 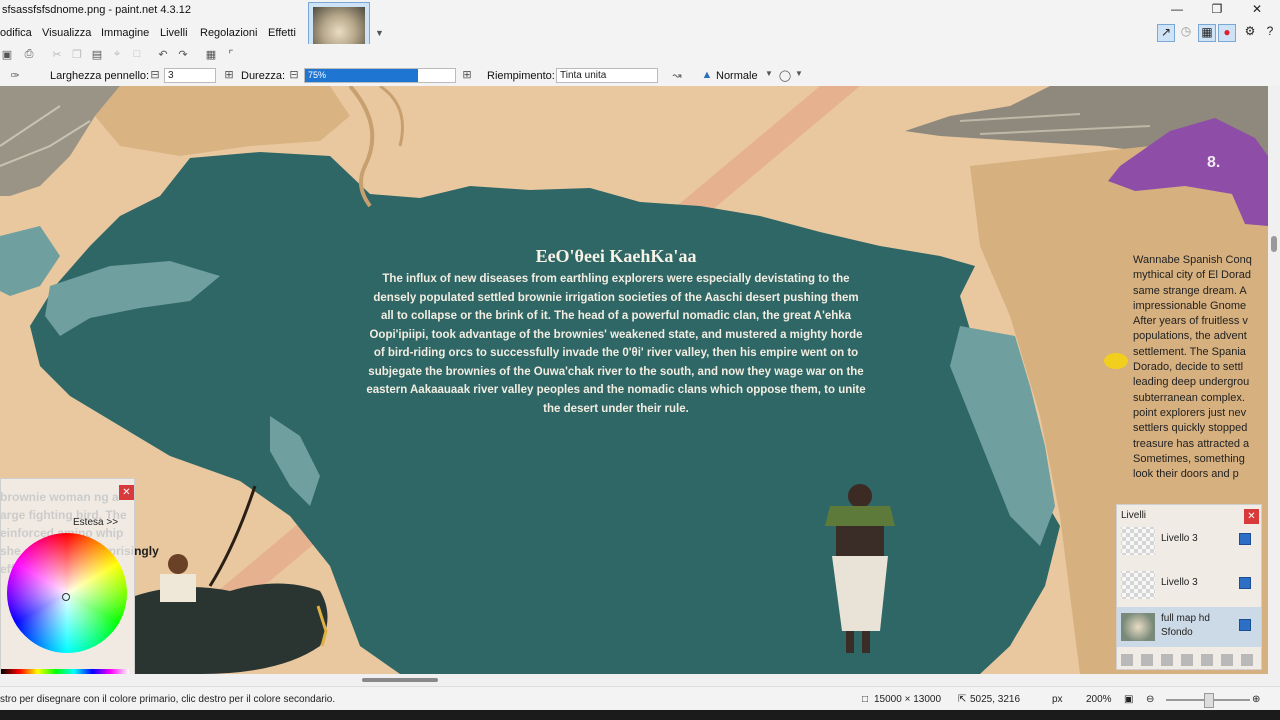 I want to click on zoom-out-icon: ⊖, so click(x=1150, y=699).